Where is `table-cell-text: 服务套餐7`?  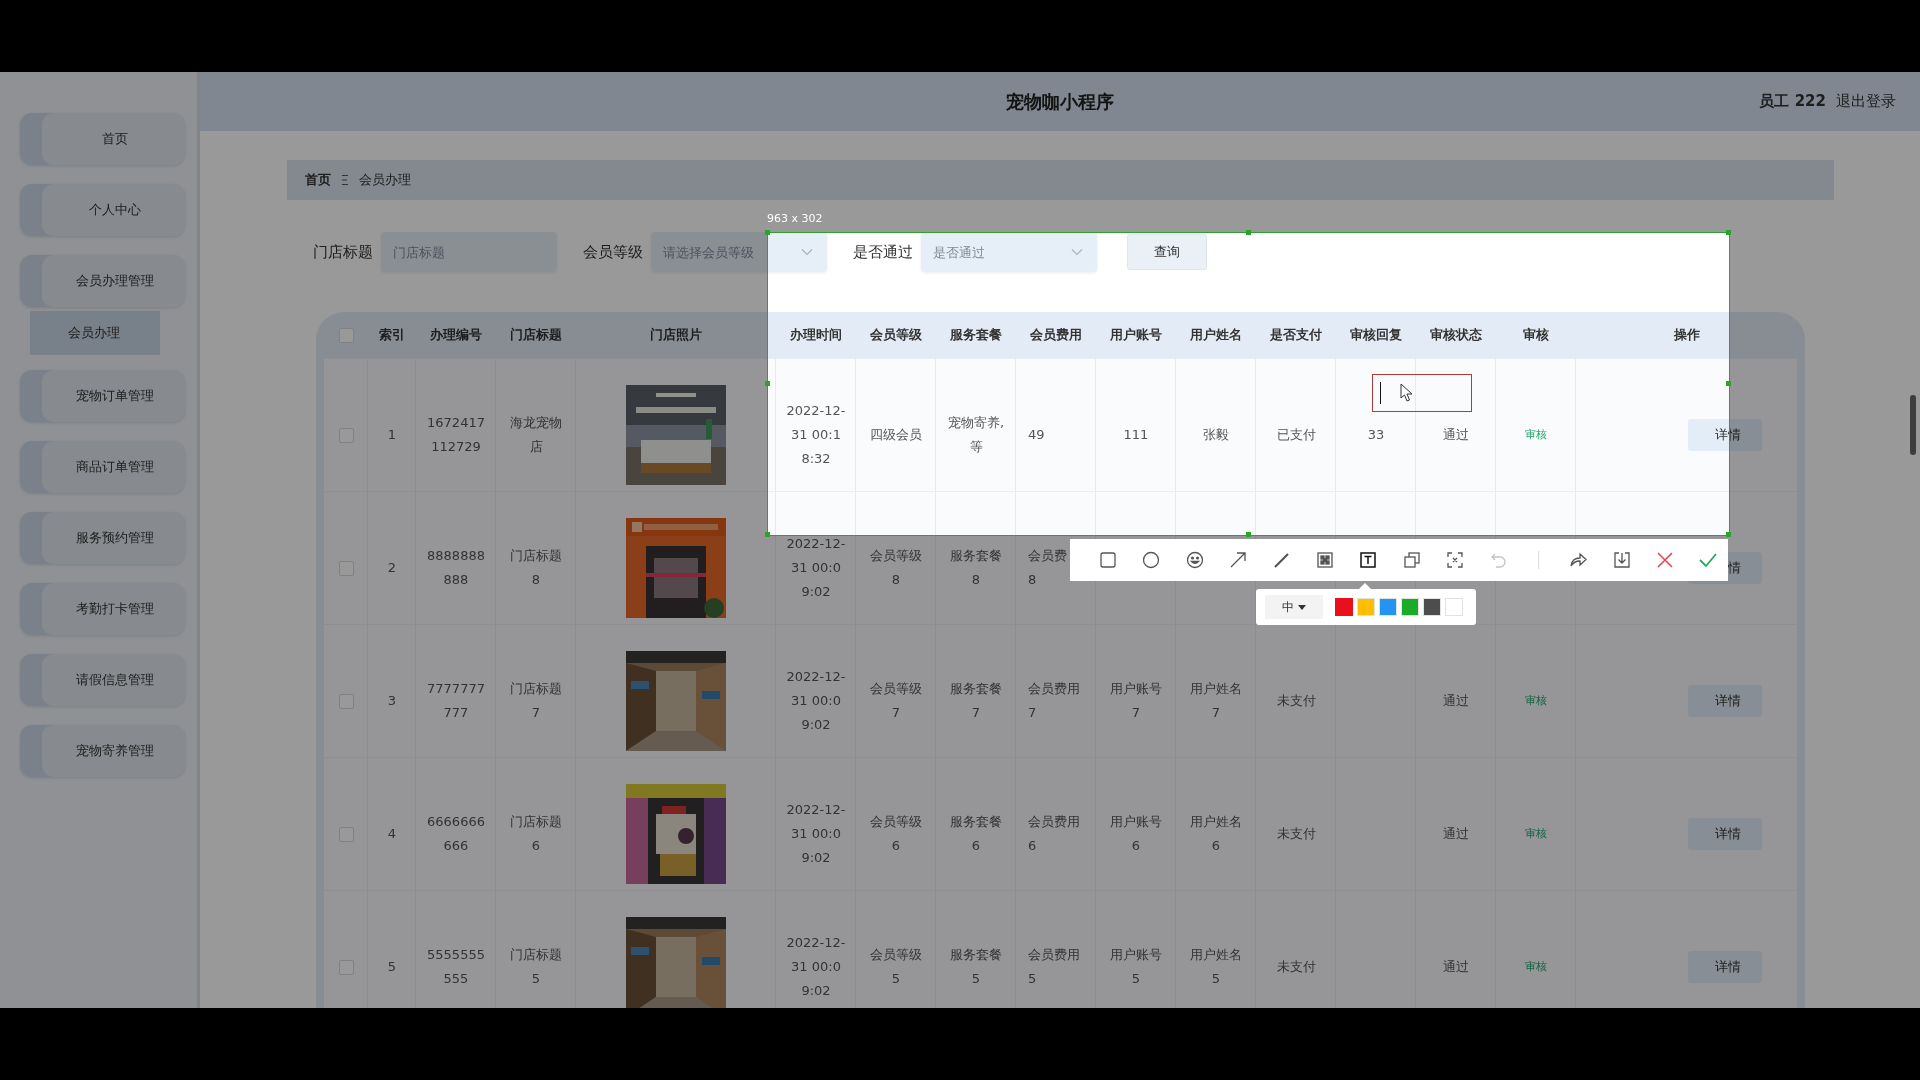 table-cell-text: 服务套餐7 is located at coordinates (976, 701).